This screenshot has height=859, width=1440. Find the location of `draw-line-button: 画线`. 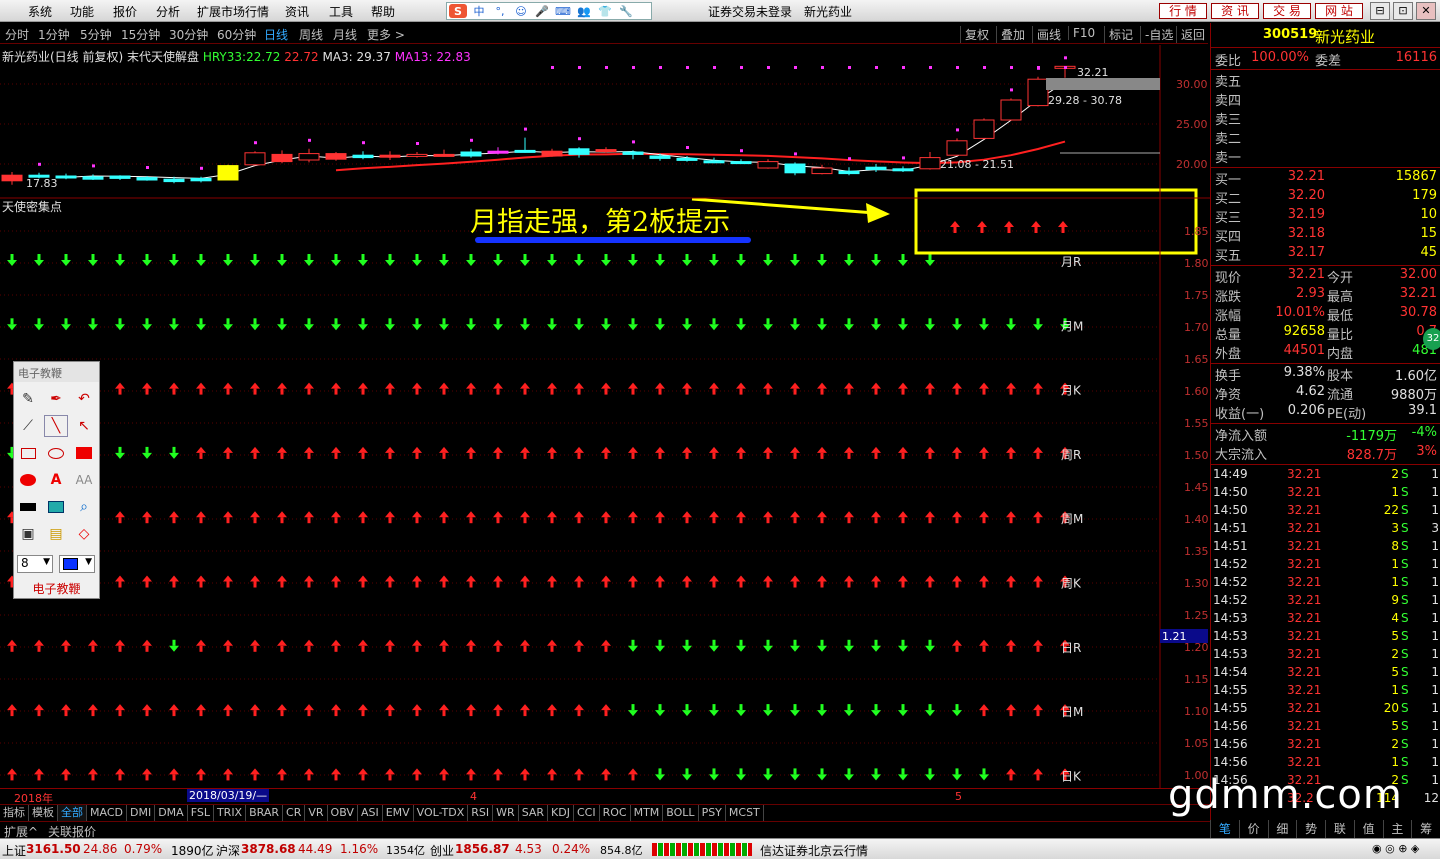

draw-line-button: 画线 is located at coordinates (1046, 34).